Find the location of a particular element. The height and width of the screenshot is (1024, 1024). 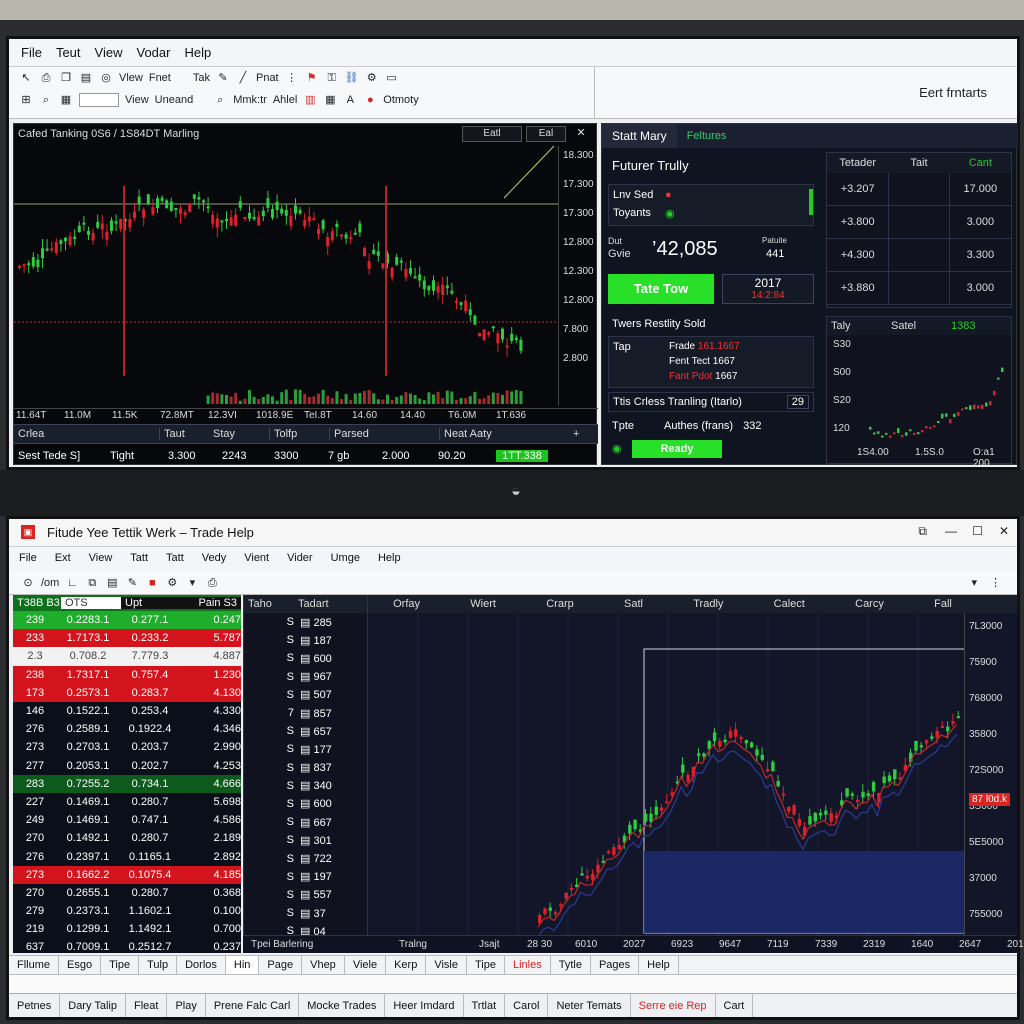

author-value: 332 is located at coordinates (752, 426).